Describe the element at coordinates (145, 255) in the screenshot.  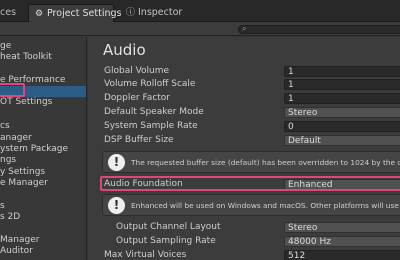
I see `max-virtual-voices-label: Max Virtual Voices` at that location.